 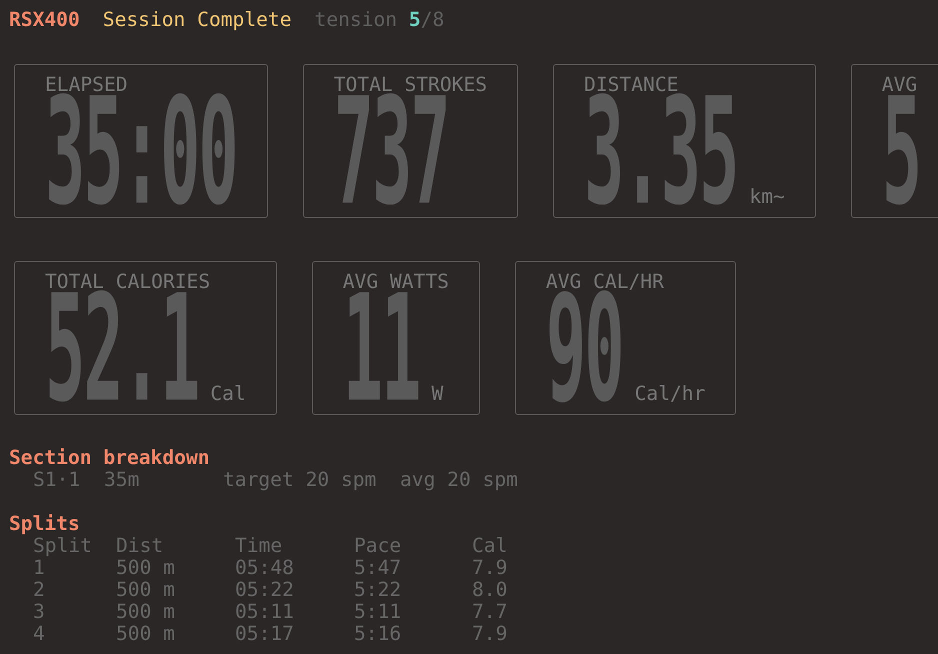 I want to click on table-cell: 5:11, so click(x=378, y=611).